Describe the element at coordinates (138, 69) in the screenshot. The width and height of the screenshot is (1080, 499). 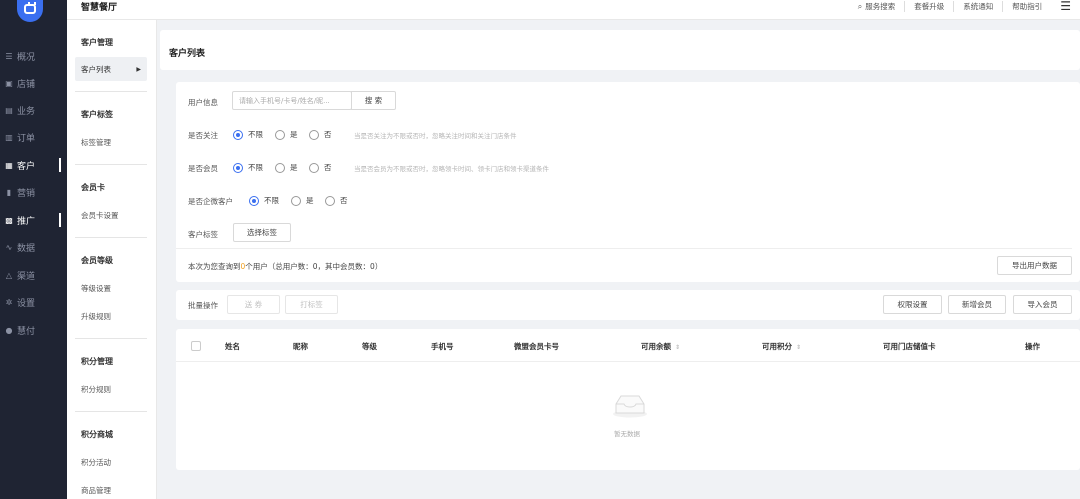
I see `caret-right-icon: ▶` at that location.